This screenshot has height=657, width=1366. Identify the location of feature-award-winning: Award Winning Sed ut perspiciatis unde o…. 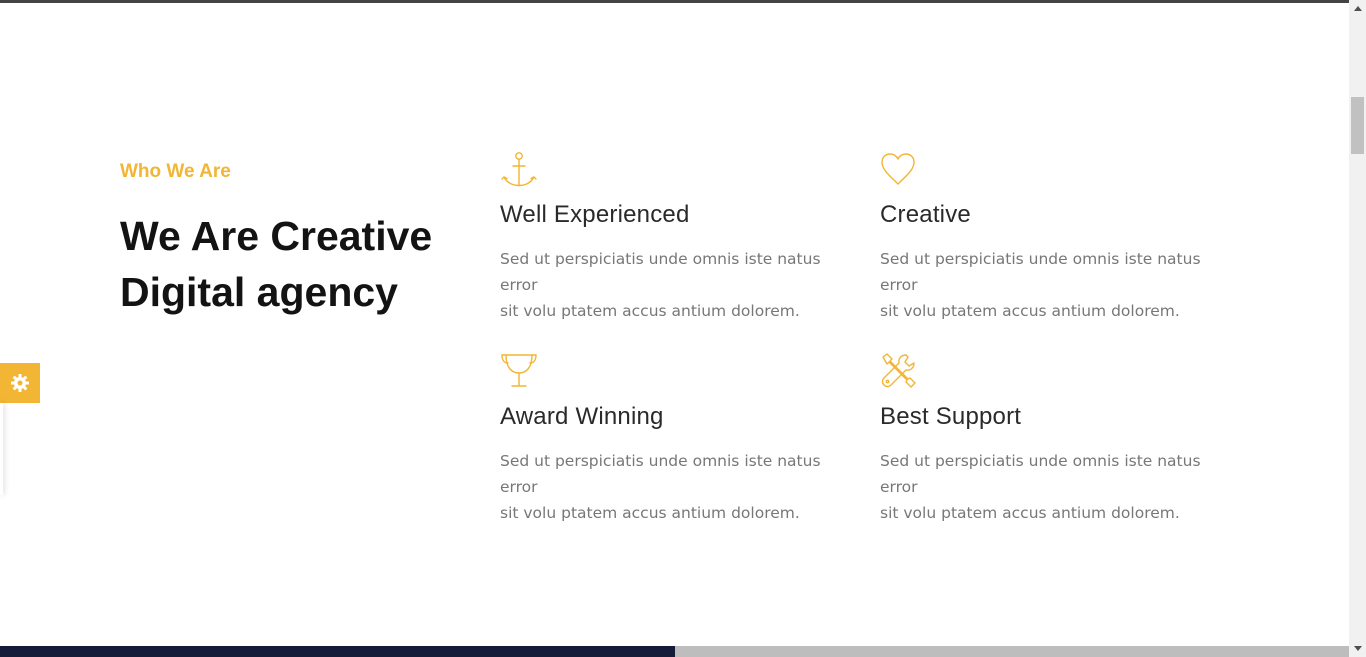
(680, 439).